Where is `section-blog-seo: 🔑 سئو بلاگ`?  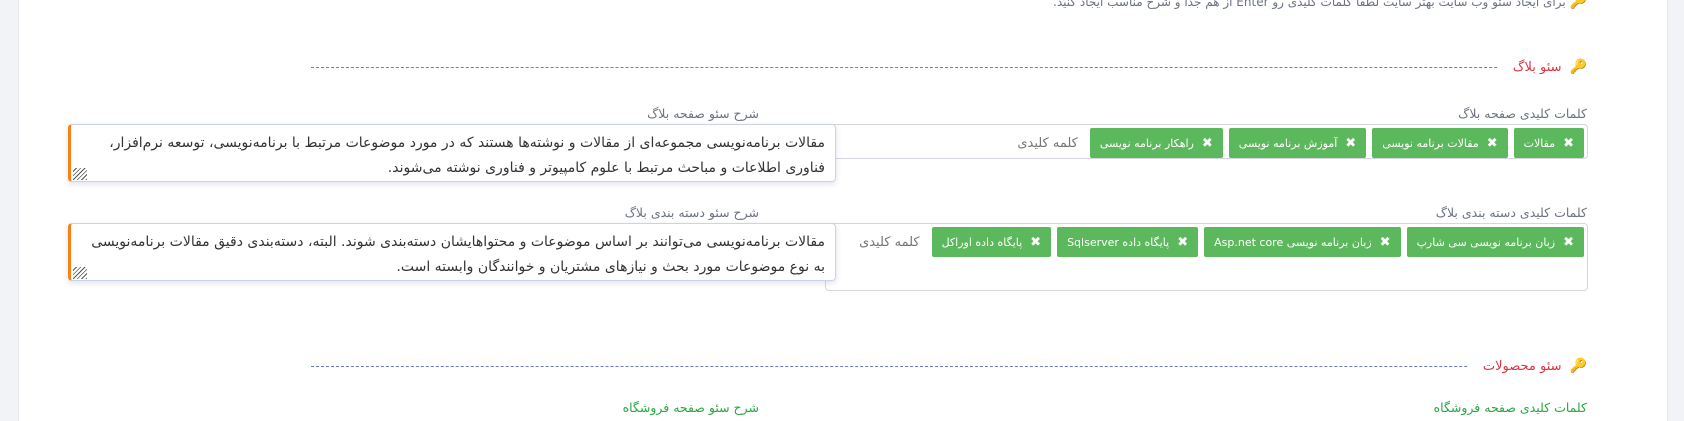 section-blog-seo: 🔑 سئو بلاگ is located at coordinates (949, 67).